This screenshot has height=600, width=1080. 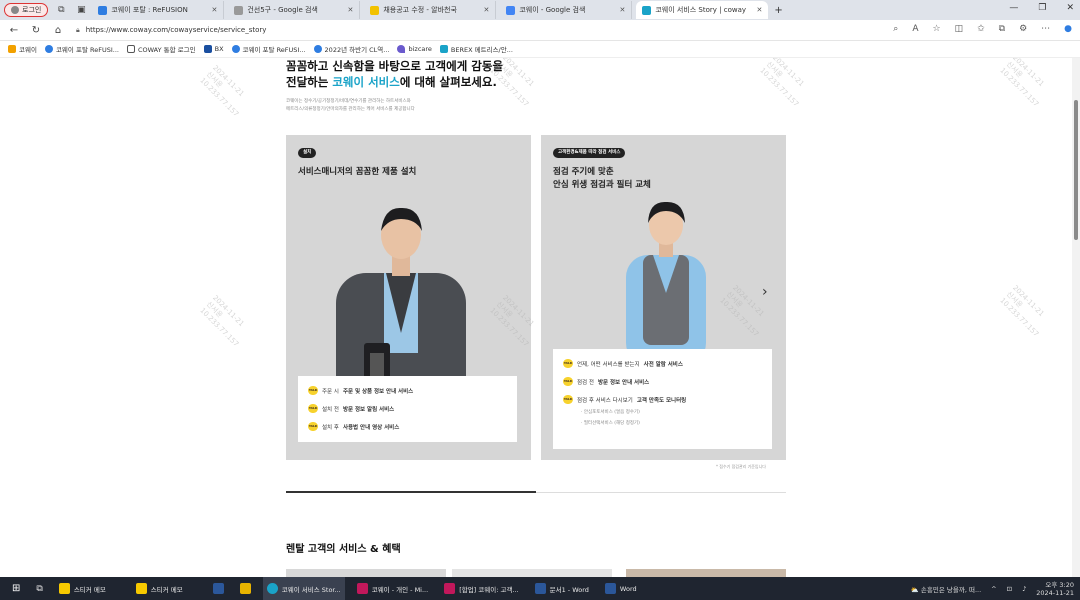 I want to click on taskbar-app: Word, so click(x=621, y=588).